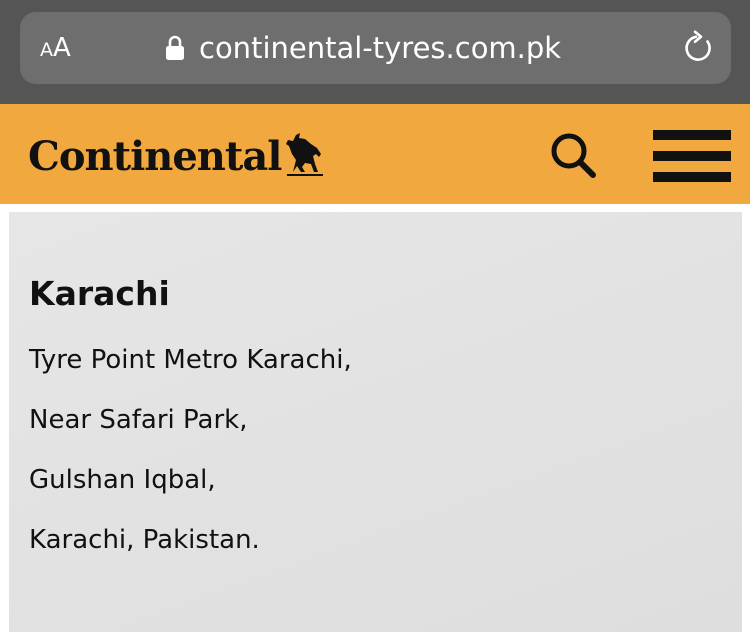 This screenshot has width=750, height=632. What do you see at coordinates (699, 48) in the screenshot?
I see `reload-icon` at bounding box center [699, 48].